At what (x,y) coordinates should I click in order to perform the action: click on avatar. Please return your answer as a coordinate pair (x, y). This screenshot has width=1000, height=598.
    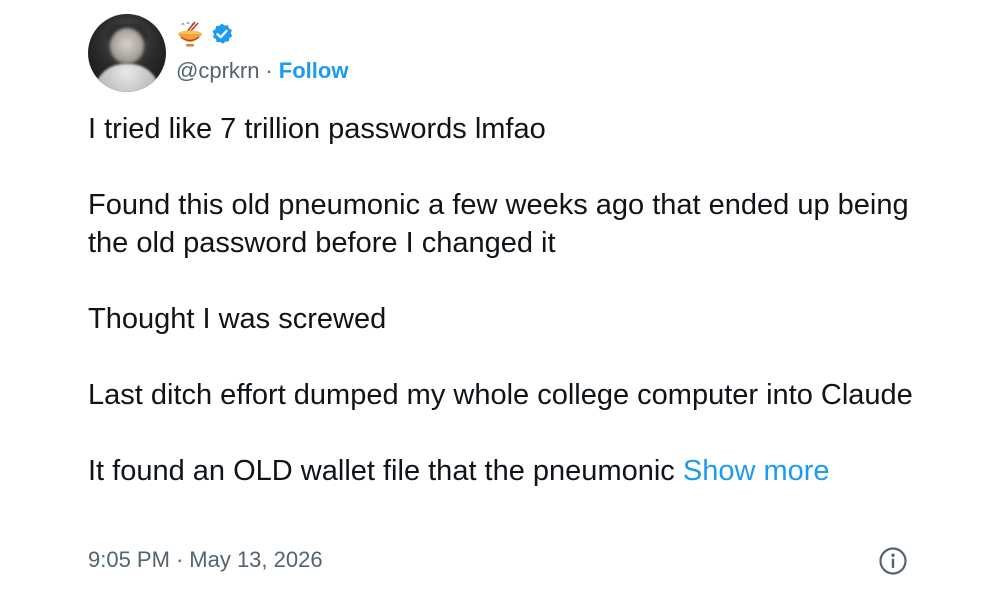
    Looking at the image, I should click on (127, 53).